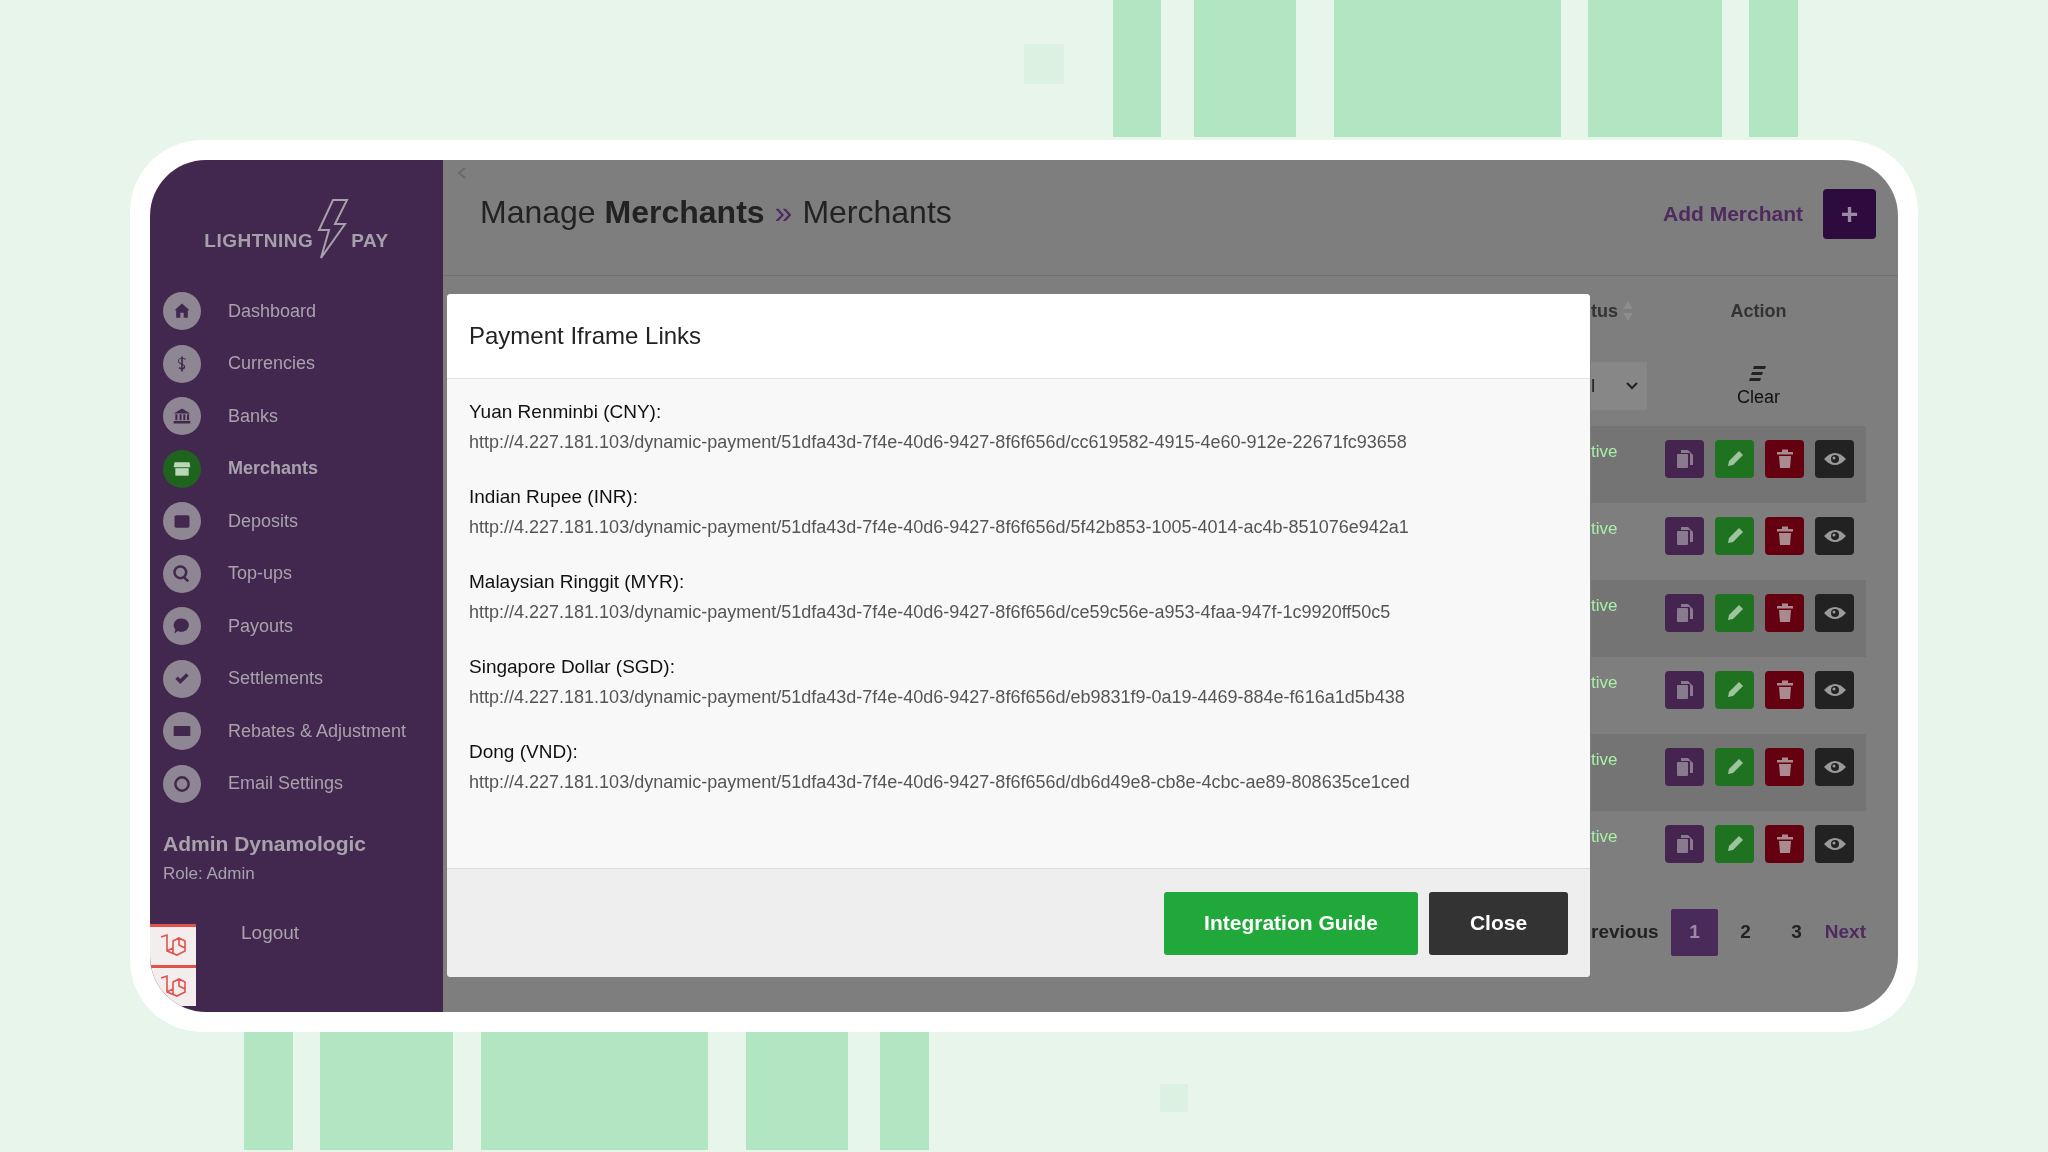 The image size is (2048, 1152). Describe the element at coordinates (296, 363) in the screenshot. I see `nav-item: Currencies` at that location.